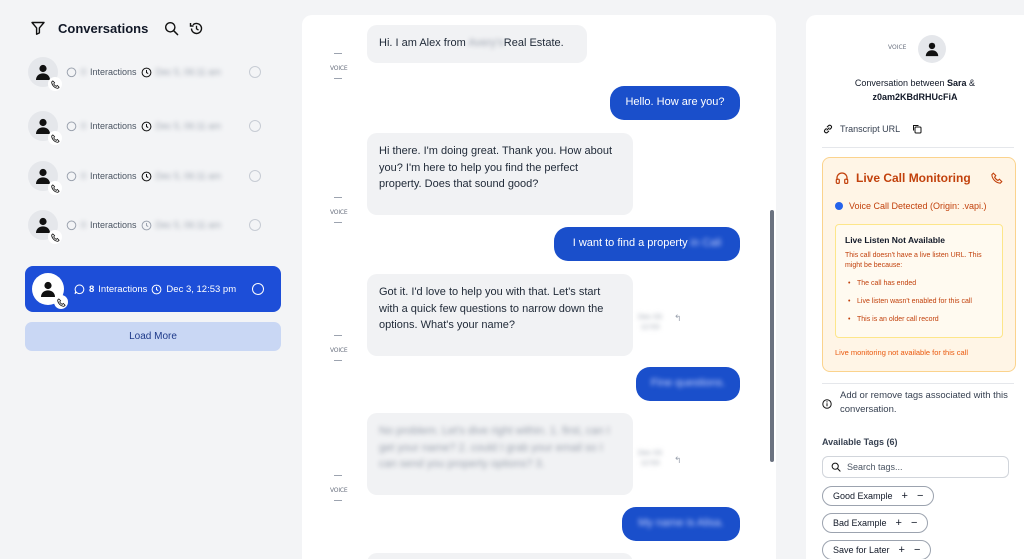 Image resolution: width=1024 pixels, height=559 pixels. I want to click on link-icon, so click(828, 129).